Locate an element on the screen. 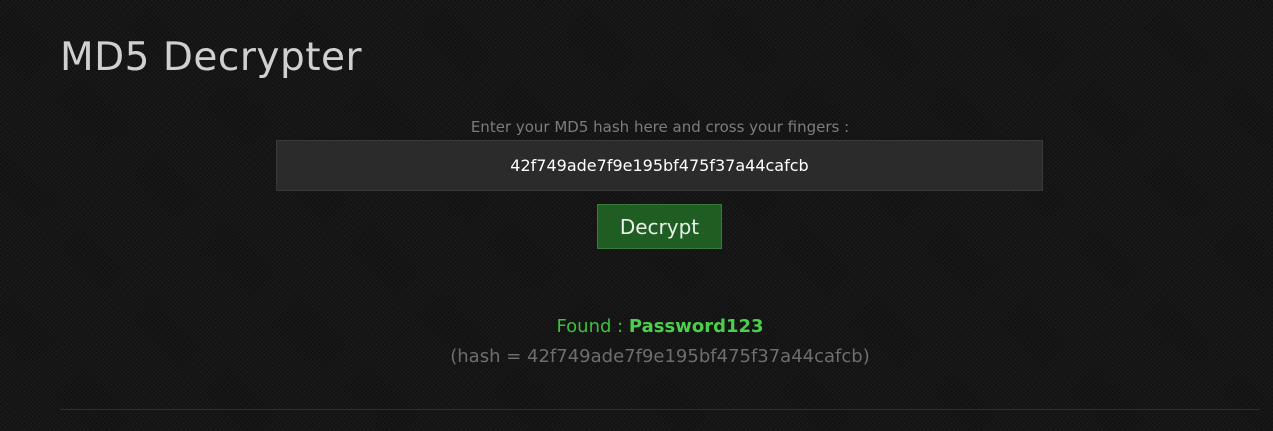  page-title: MD5 Decrypter is located at coordinates (211, 57).